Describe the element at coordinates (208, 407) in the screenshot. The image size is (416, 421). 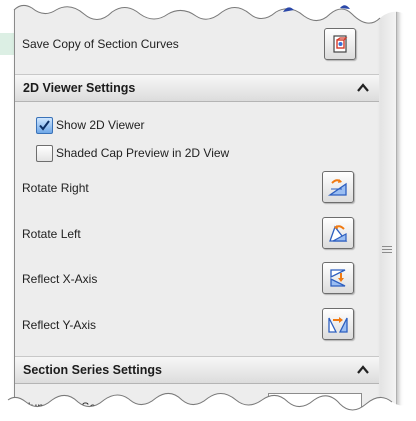
I see `torn-edge-bottom` at that location.